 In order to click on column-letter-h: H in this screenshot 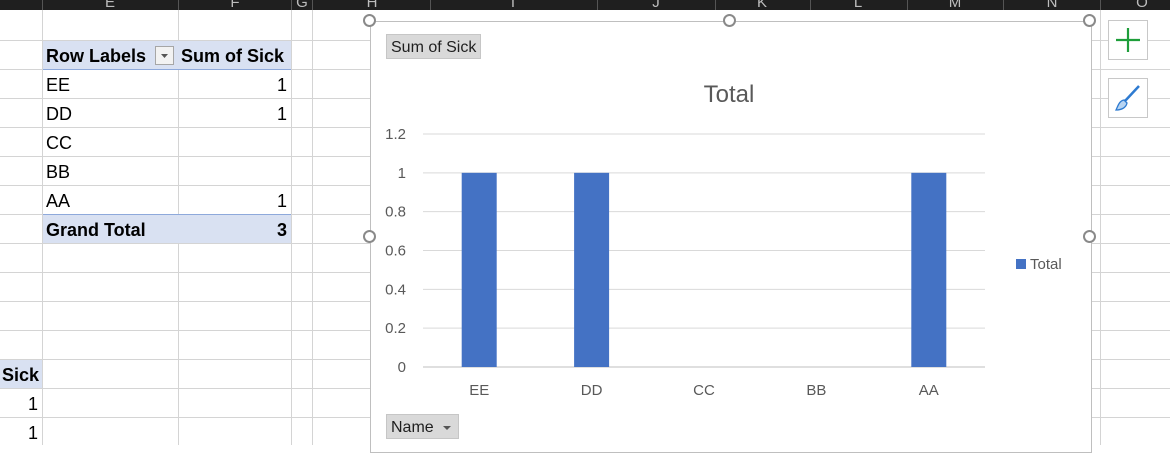, I will do `click(372, 5)`.